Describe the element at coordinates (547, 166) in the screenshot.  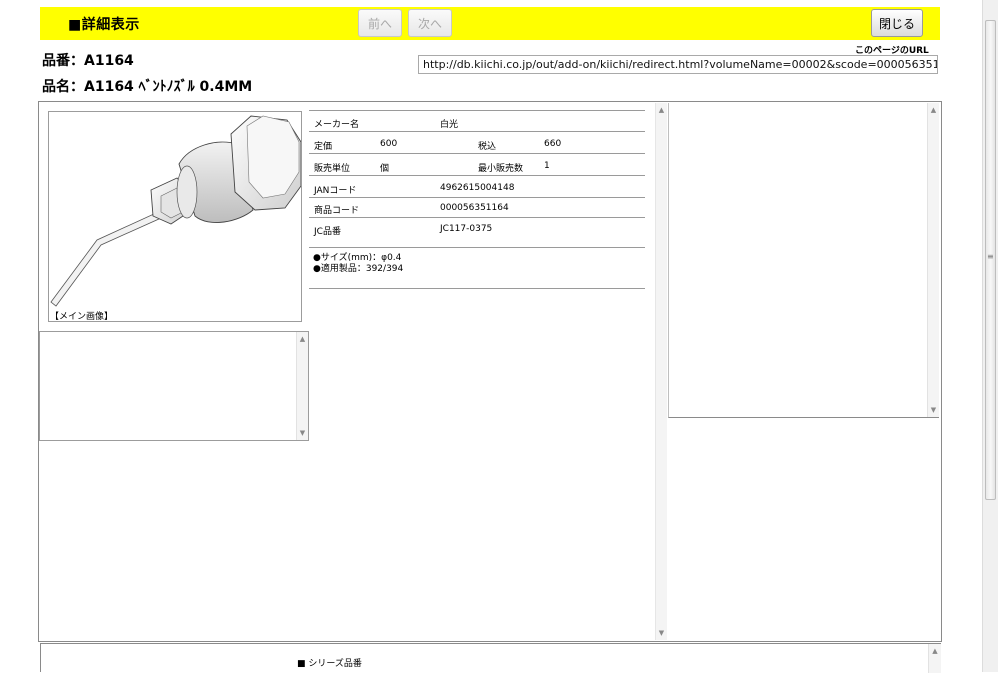
I see `spec-value: 1` at that location.